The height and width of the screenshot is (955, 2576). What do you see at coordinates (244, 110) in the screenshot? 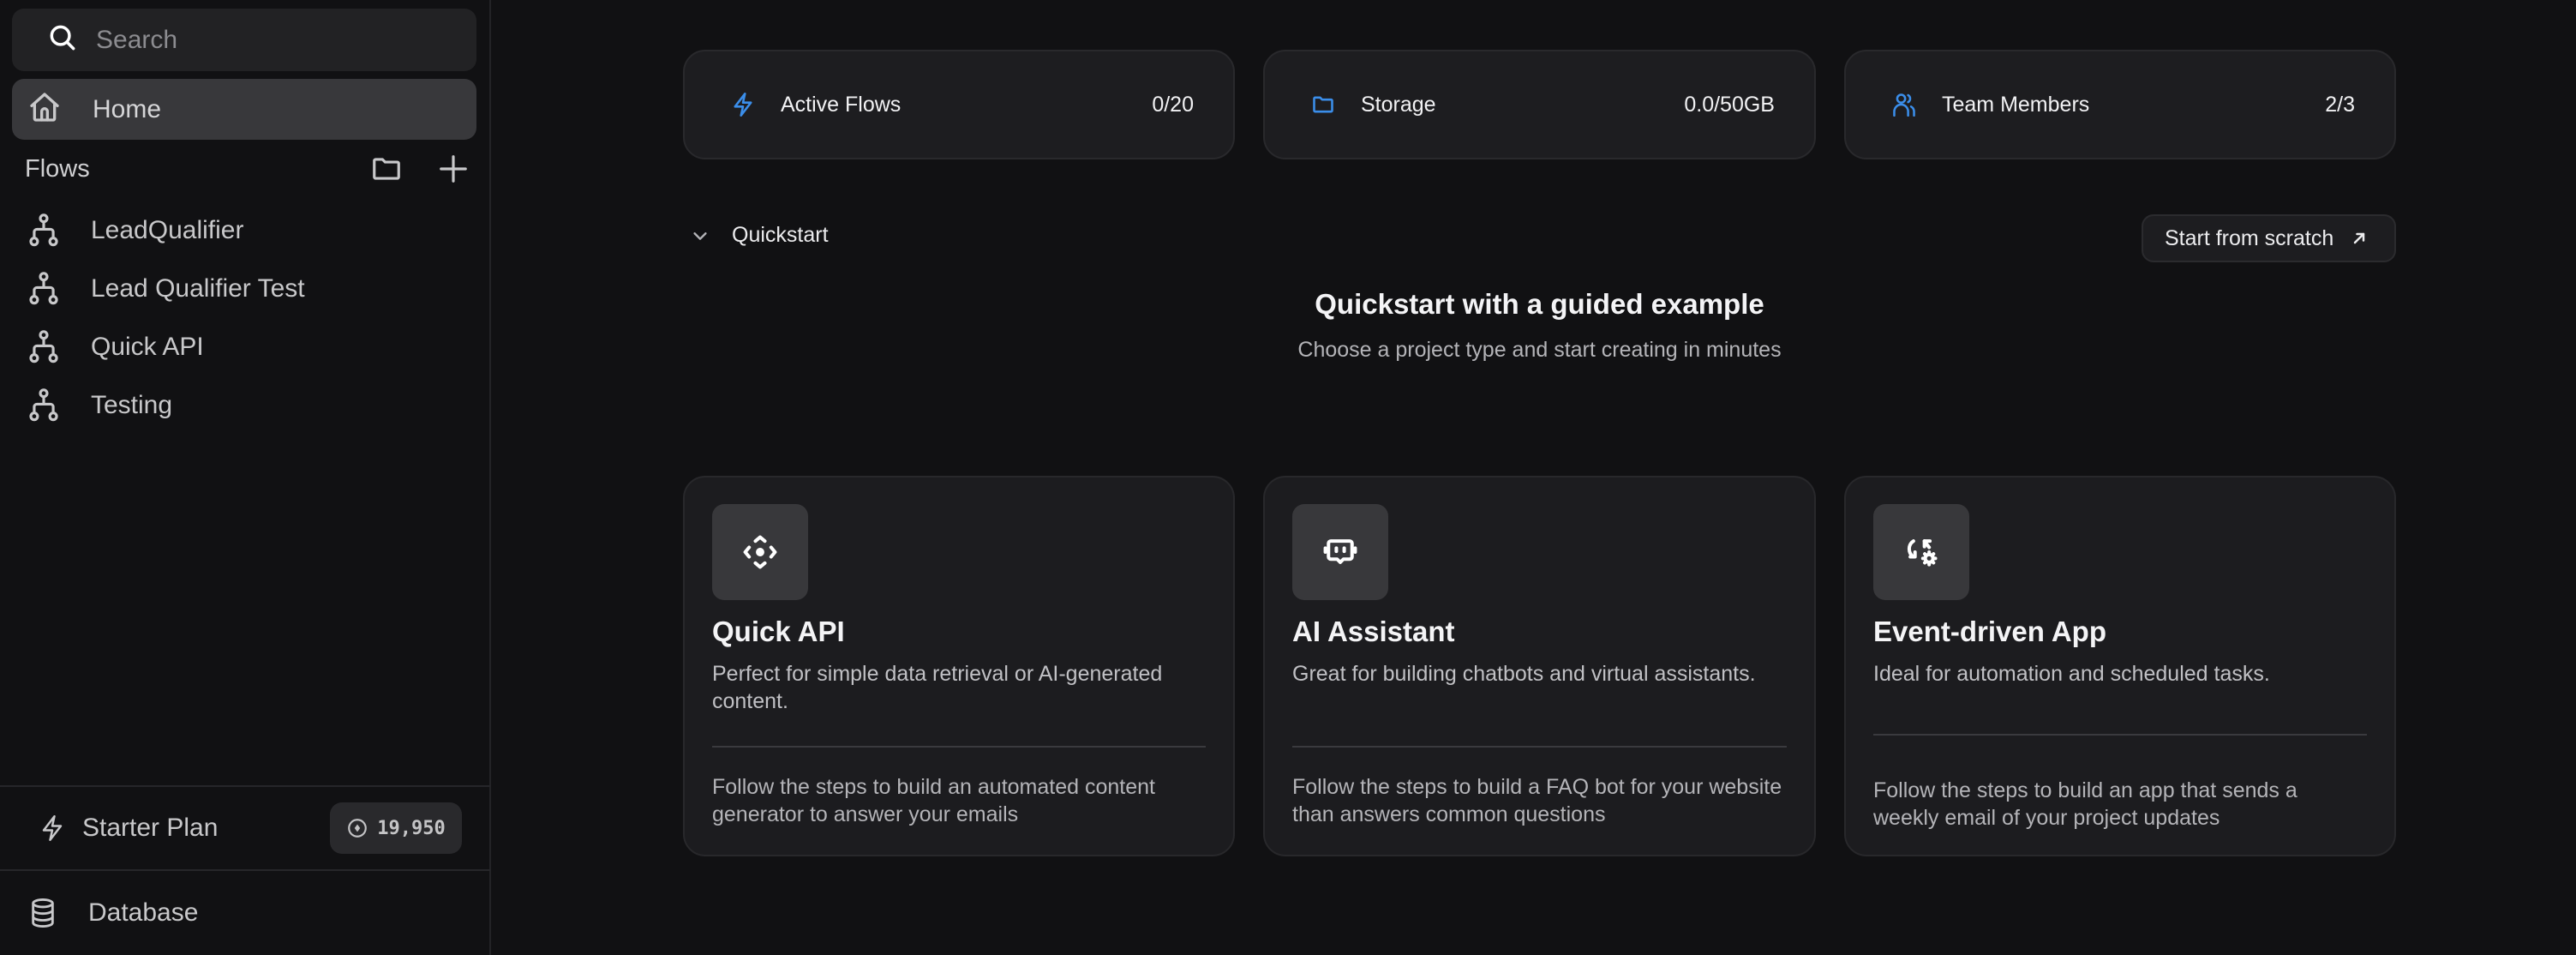
I see `sidebar-item-home: Home` at bounding box center [244, 110].